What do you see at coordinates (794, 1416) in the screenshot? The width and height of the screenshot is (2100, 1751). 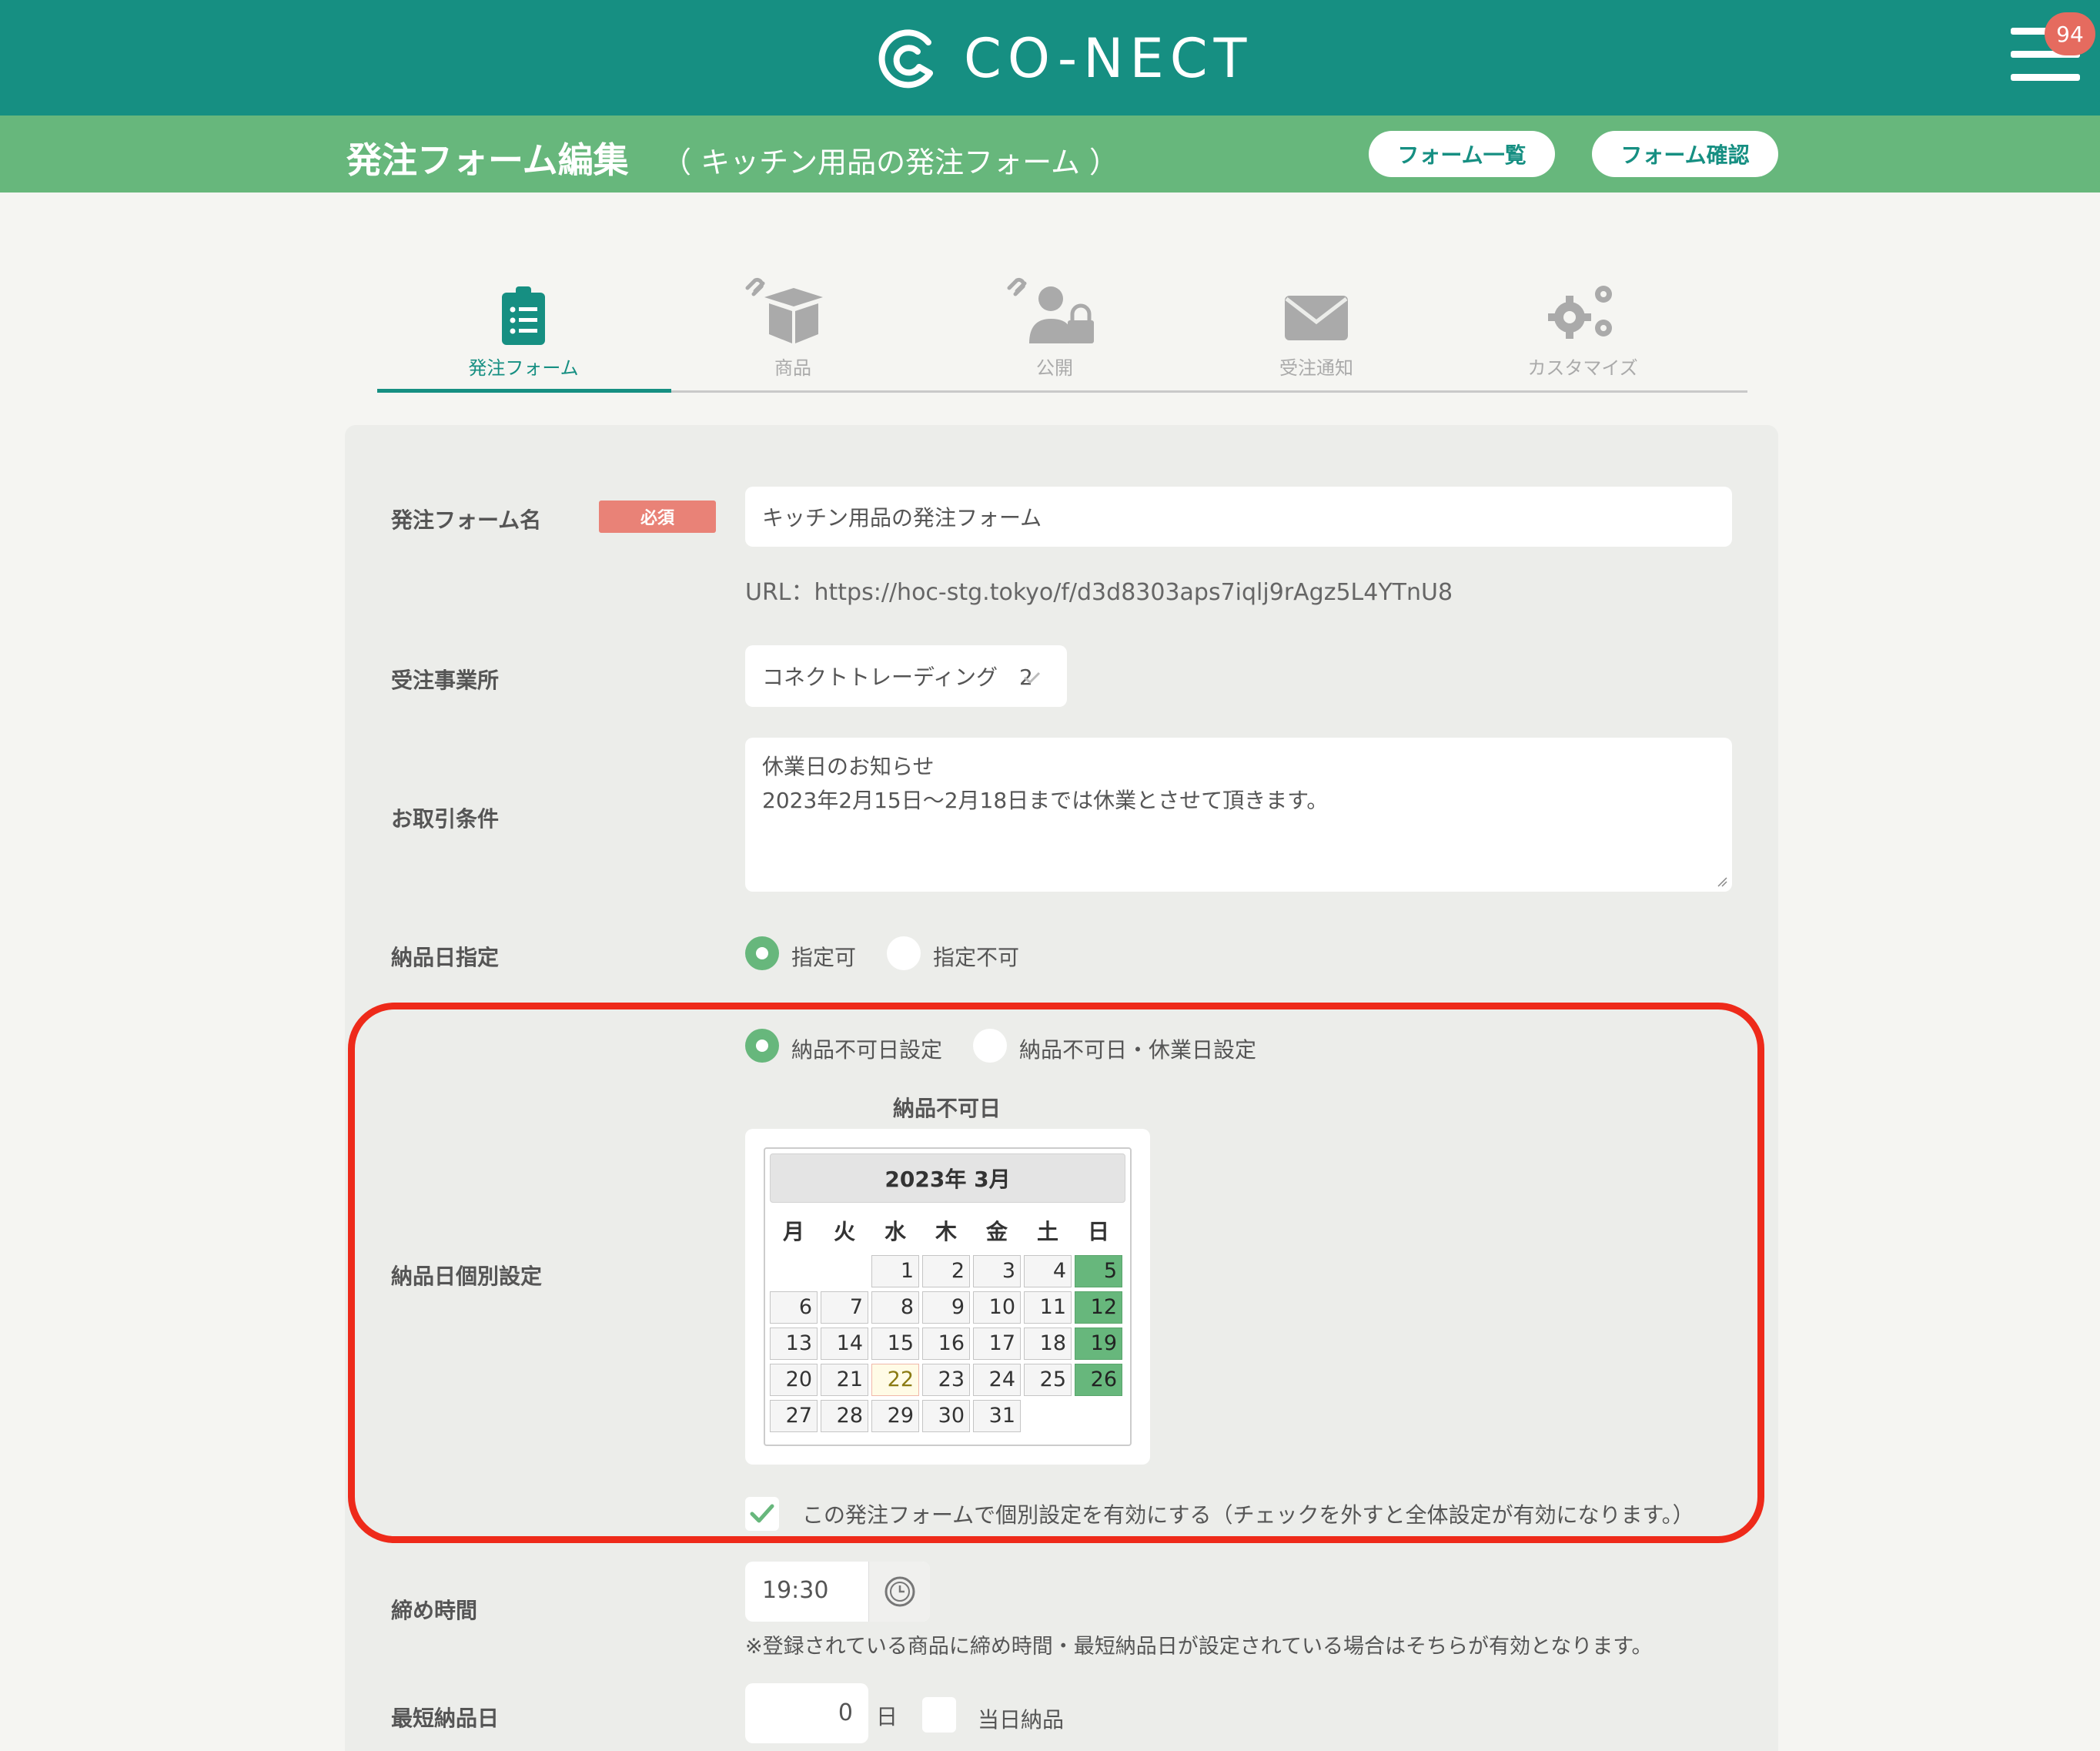 I see `calendar-day: 27` at bounding box center [794, 1416].